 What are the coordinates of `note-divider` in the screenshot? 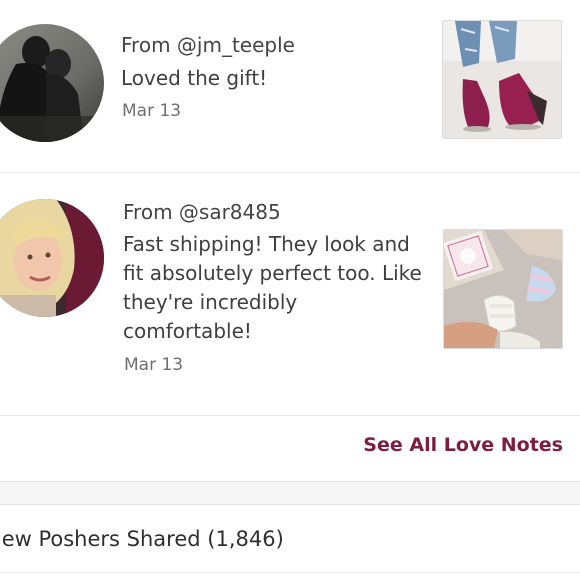 It's located at (290, 415).